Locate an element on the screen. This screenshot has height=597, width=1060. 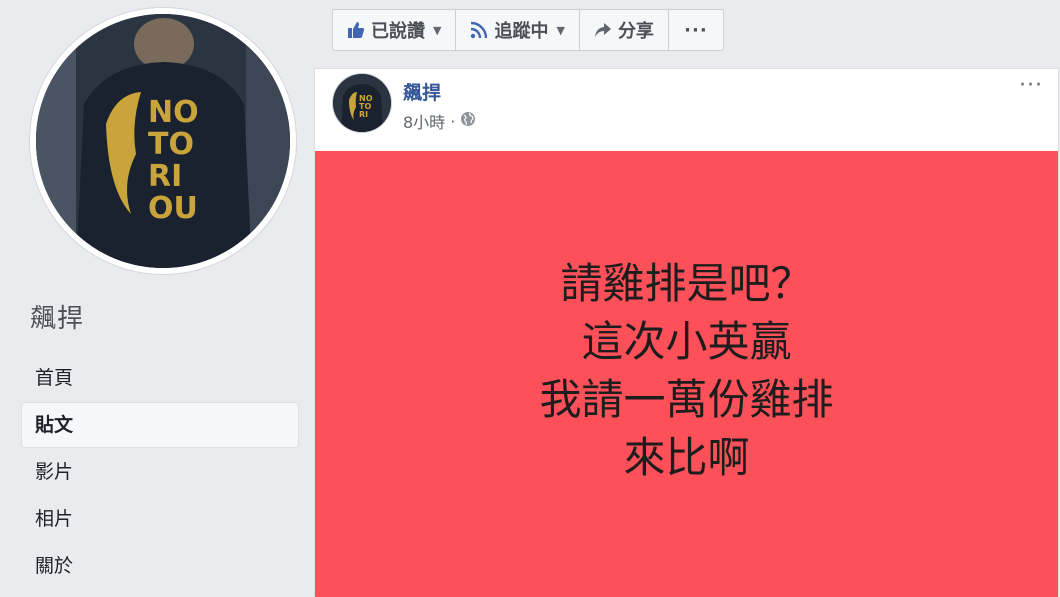
nav-item-videos: 影片 is located at coordinates (160, 472).